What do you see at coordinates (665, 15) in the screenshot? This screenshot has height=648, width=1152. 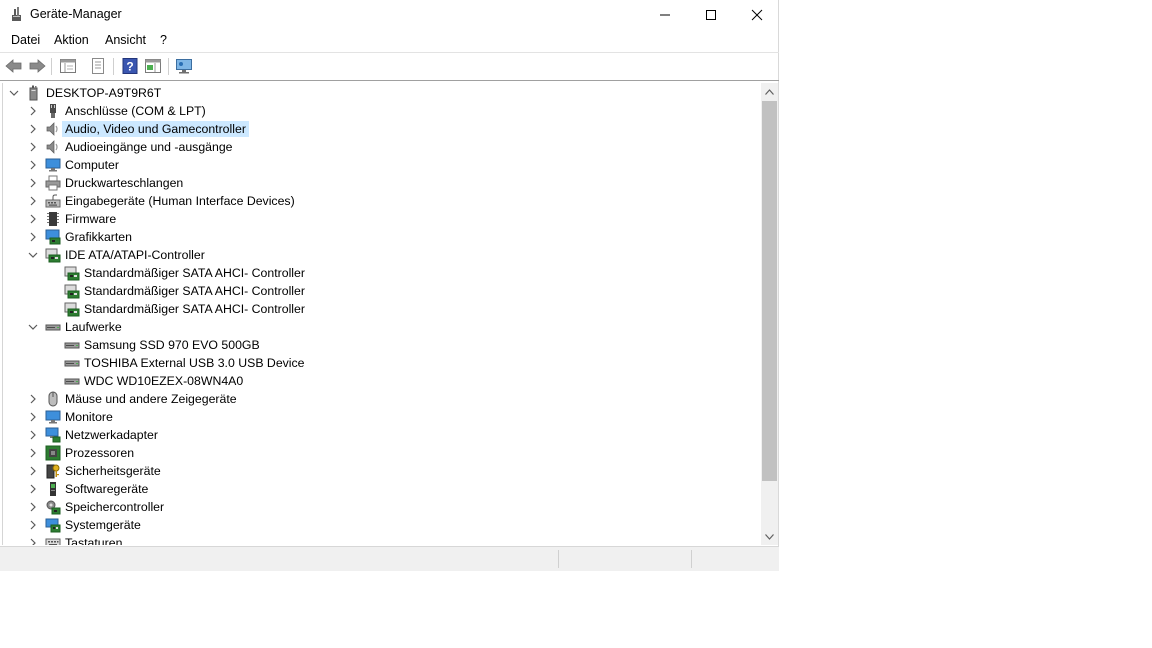 I see `minimize-button` at bounding box center [665, 15].